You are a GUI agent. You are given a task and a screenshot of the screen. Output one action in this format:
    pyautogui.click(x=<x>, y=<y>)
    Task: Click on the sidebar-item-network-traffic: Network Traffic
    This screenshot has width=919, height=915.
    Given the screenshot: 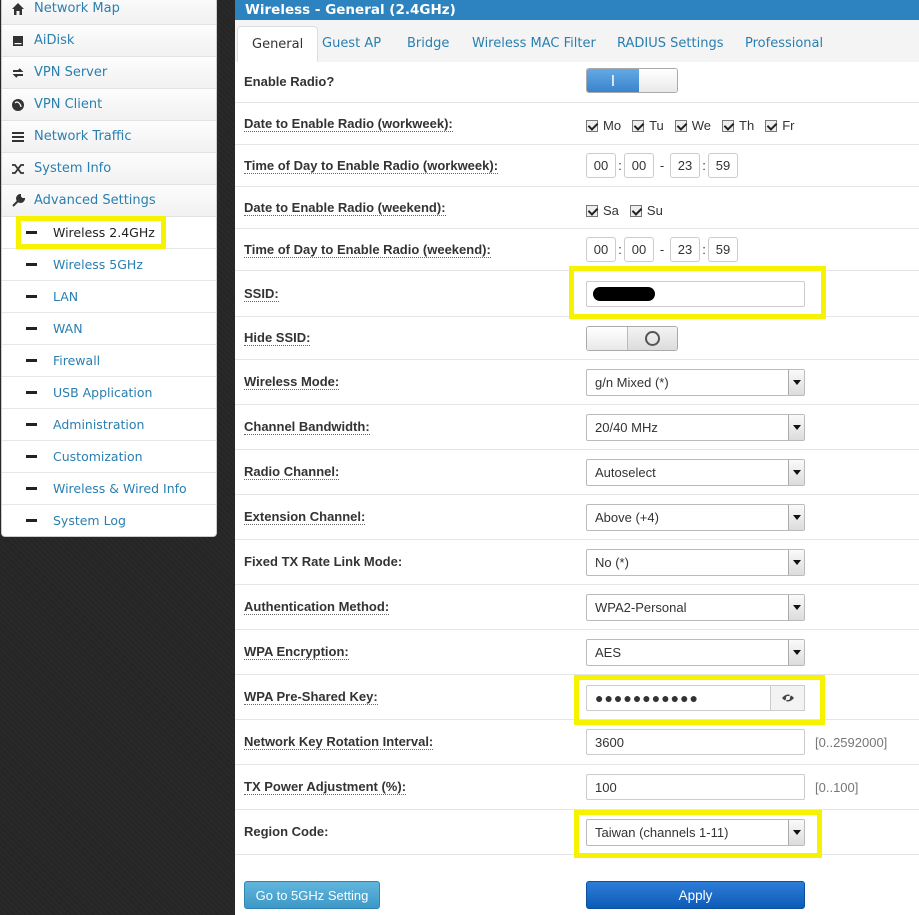 What is the action you would take?
    pyautogui.click(x=109, y=137)
    